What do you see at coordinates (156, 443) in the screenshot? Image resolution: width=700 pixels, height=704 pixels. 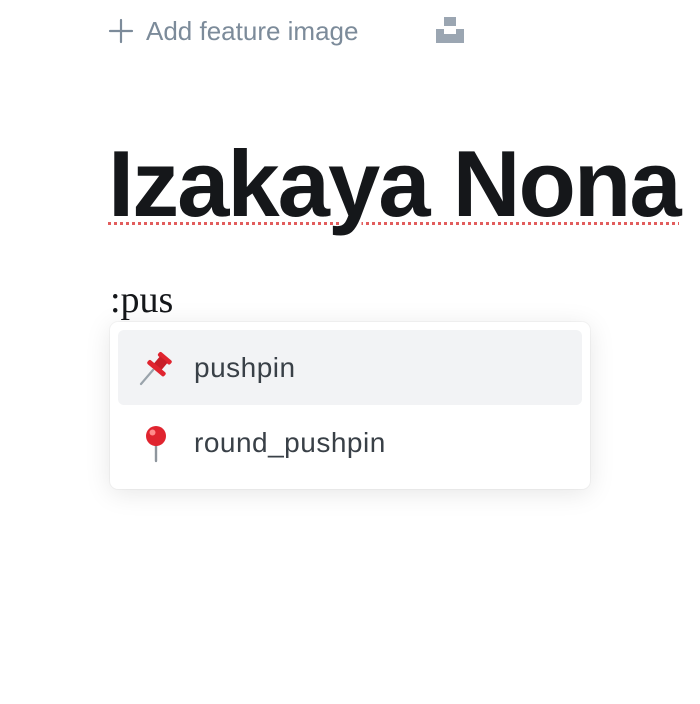 I see `round-pushpin-icon` at bounding box center [156, 443].